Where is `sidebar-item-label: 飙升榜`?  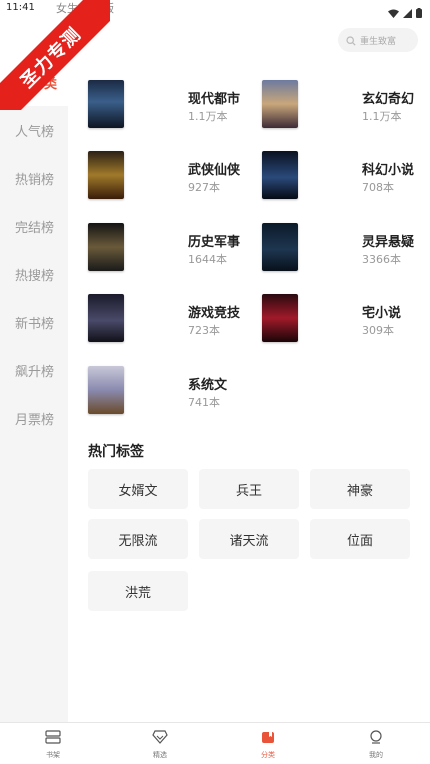
sidebar-item-label: 飙升榜 is located at coordinates (35, 372).